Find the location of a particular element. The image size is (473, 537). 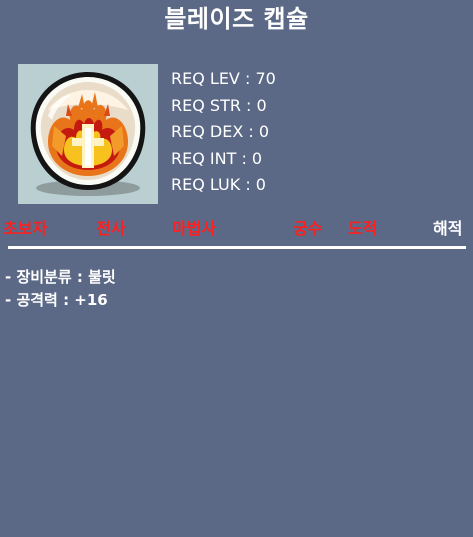

item-icon-frame is located at coordinates (88, 134).